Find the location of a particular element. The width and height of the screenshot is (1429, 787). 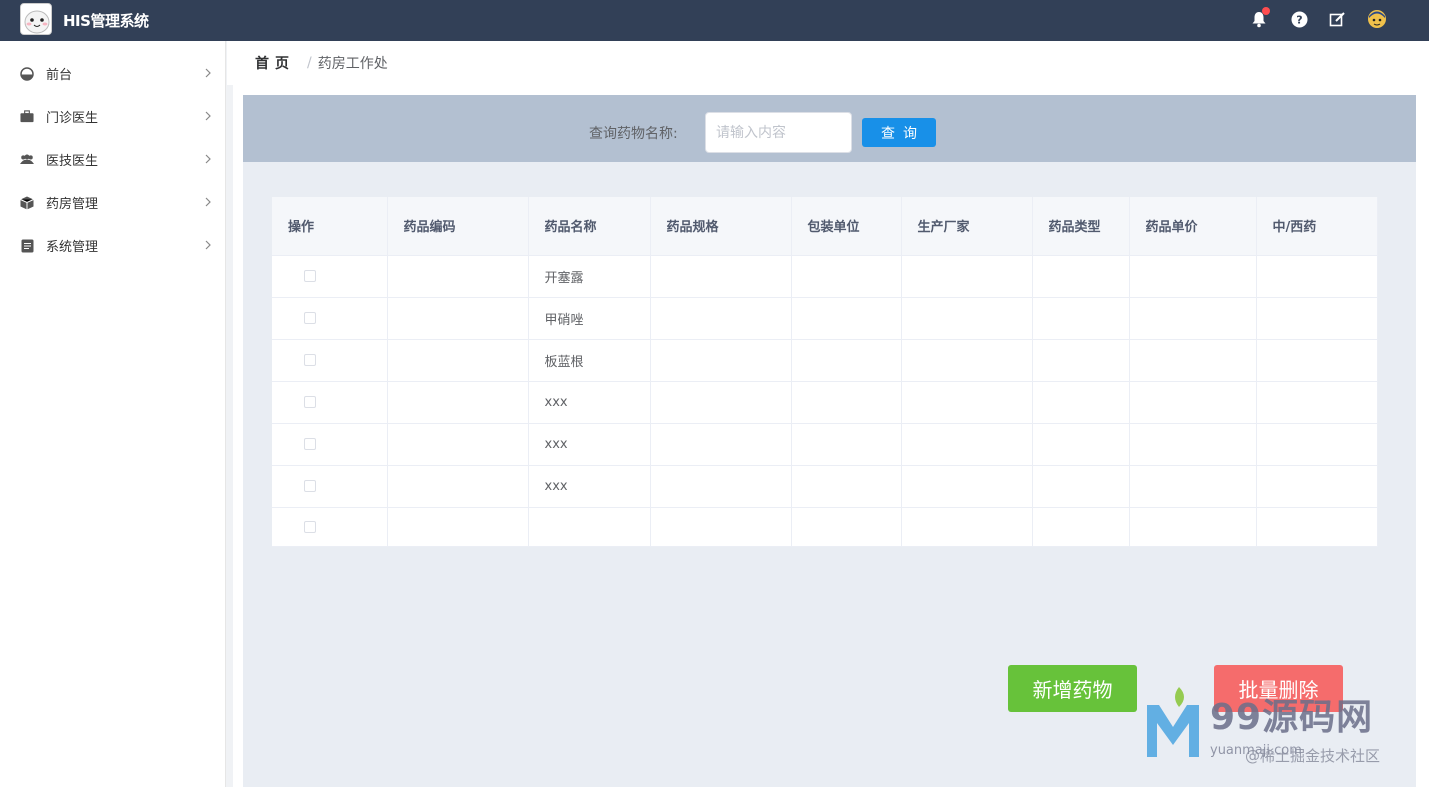

document-icon is located at coordinates (27, 246).